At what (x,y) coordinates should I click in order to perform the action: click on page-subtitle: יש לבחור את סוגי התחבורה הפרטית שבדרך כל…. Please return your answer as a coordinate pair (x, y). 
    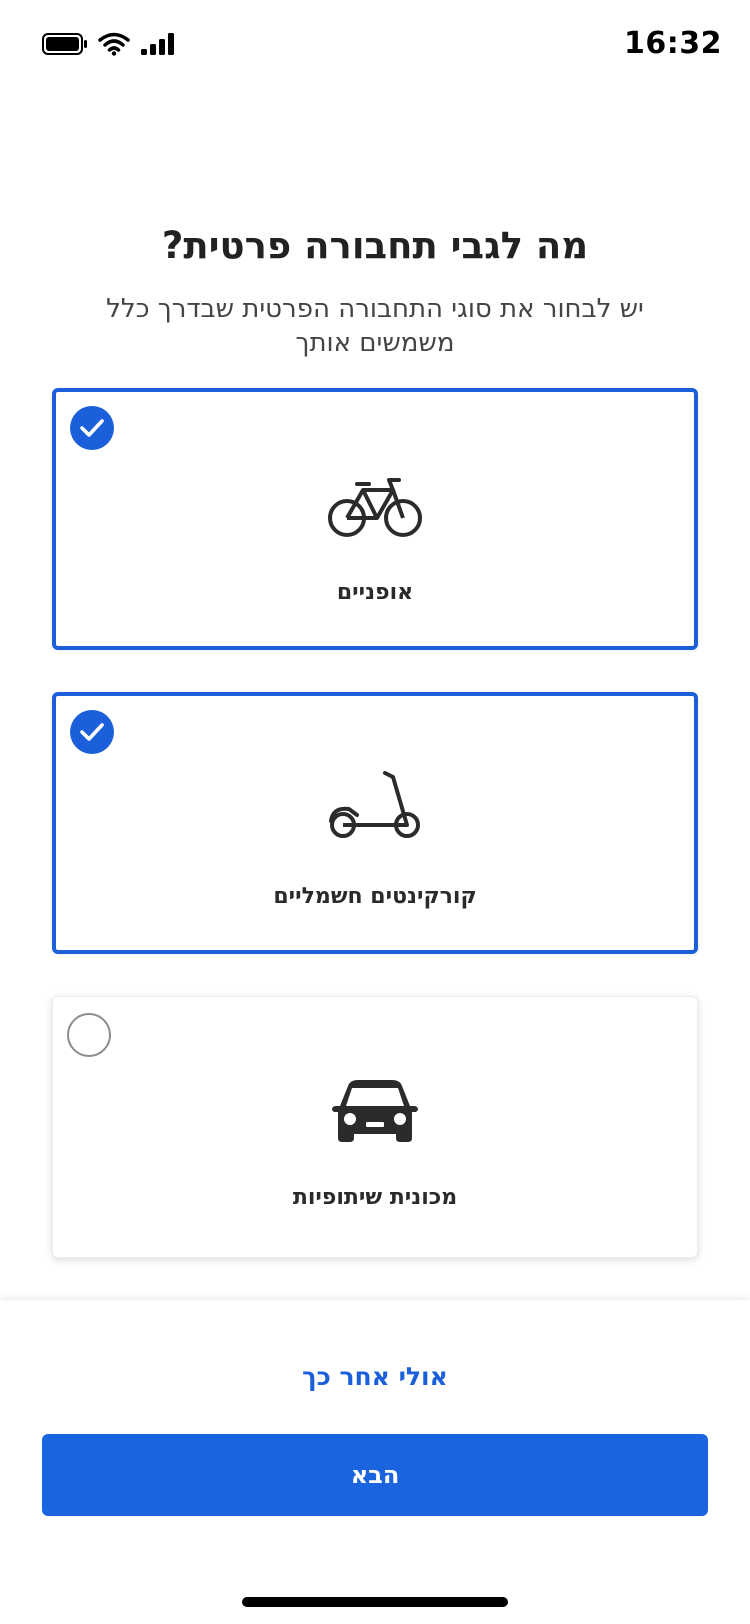
    Looking at the image, I should click on (375, 326).